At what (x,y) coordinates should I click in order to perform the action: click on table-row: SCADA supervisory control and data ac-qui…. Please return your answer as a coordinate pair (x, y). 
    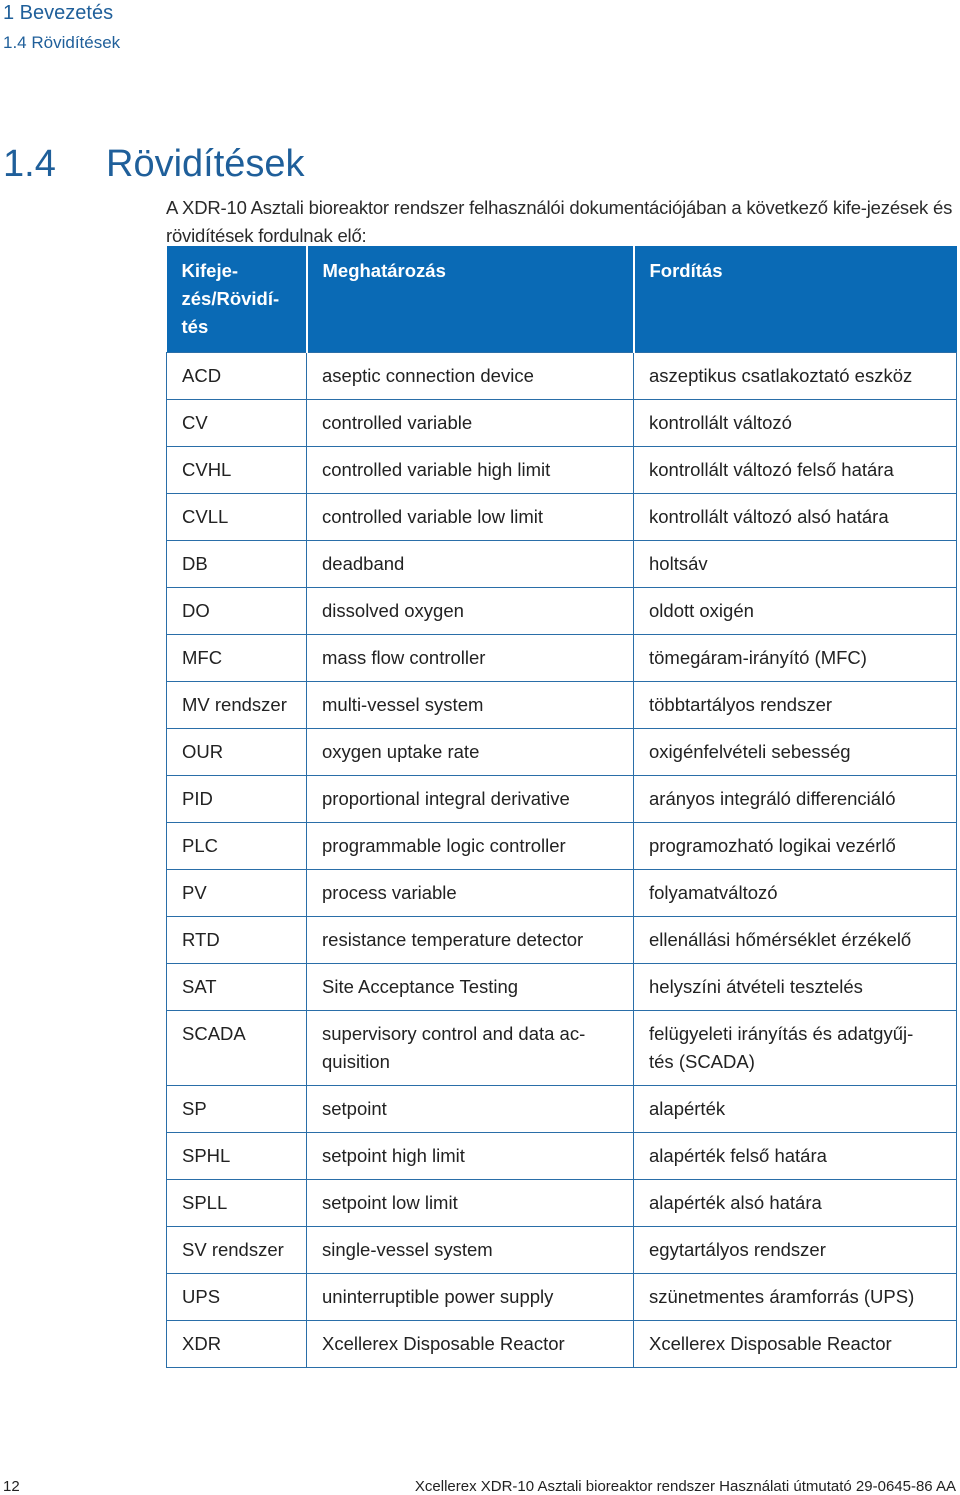
    Looking at the image, I should click on (561, 1047).